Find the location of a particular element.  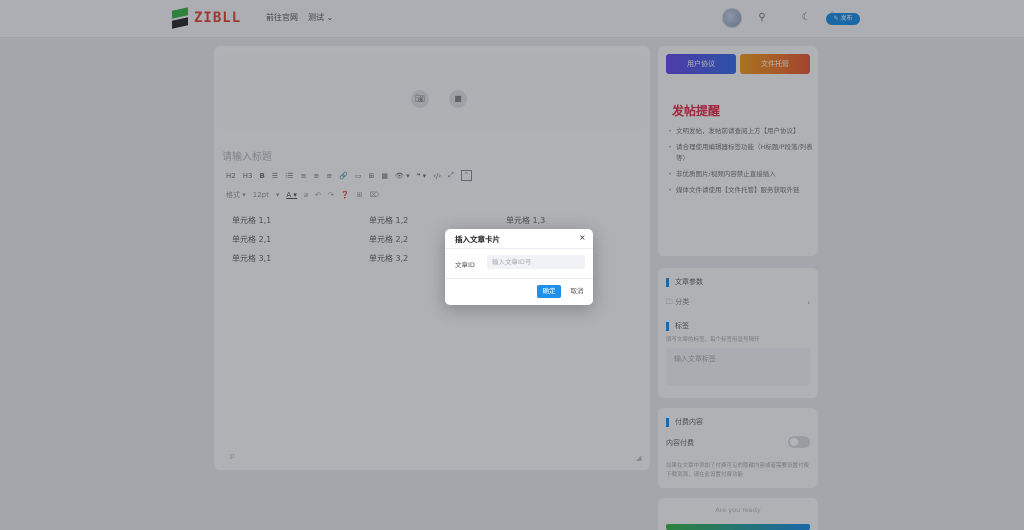

post-id-label: 文章ID is located at coordinates (465, 265).